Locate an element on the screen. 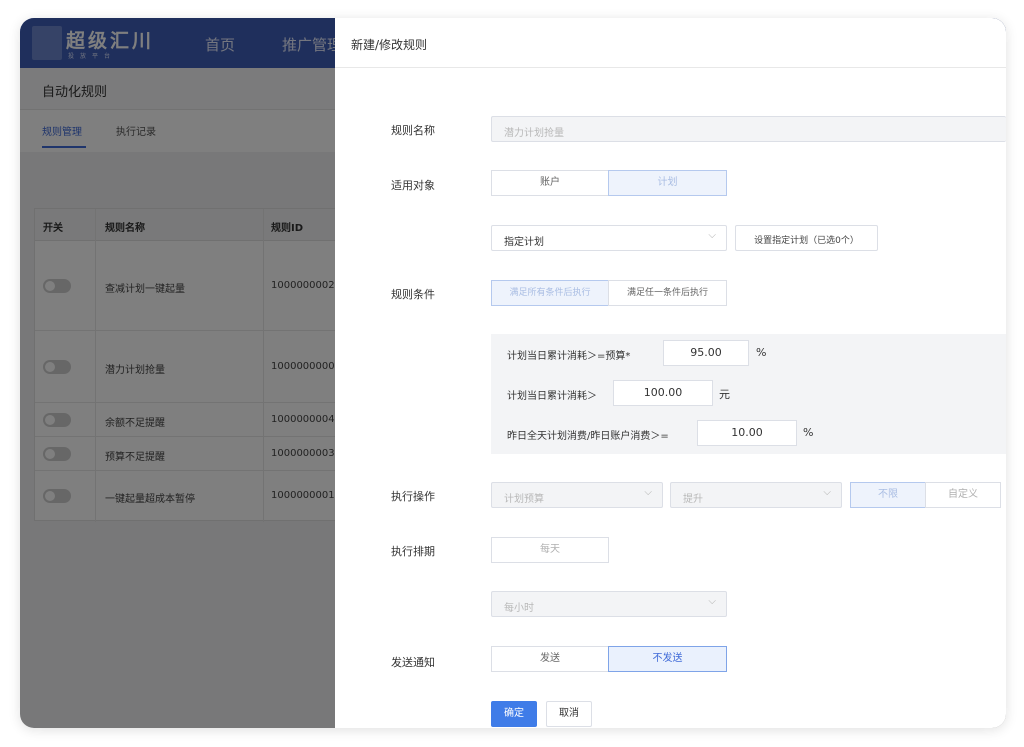 This screenshot has height=747, width=1024. rule-name-input: 潜力计划抢量 is located at coordinates (748, 129).